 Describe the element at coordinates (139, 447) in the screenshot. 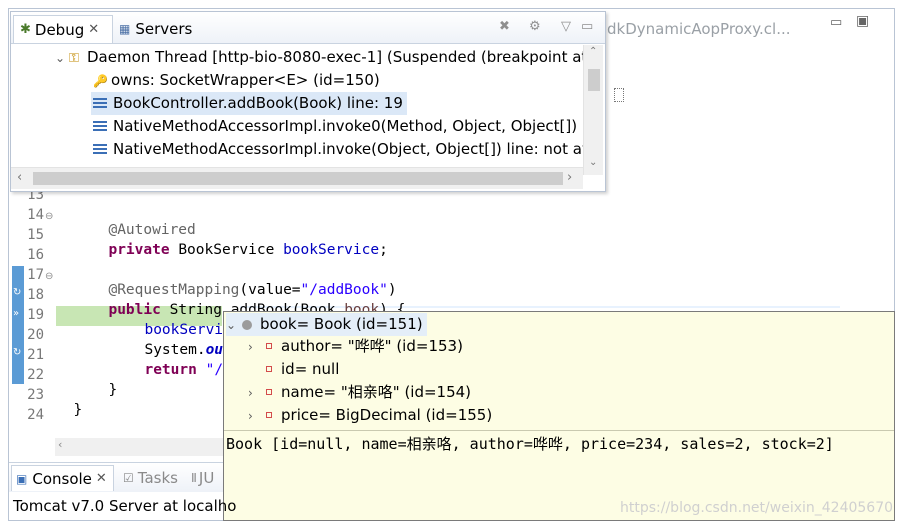

I see `editor-horizontal-scrollbar: ‹` at that location.